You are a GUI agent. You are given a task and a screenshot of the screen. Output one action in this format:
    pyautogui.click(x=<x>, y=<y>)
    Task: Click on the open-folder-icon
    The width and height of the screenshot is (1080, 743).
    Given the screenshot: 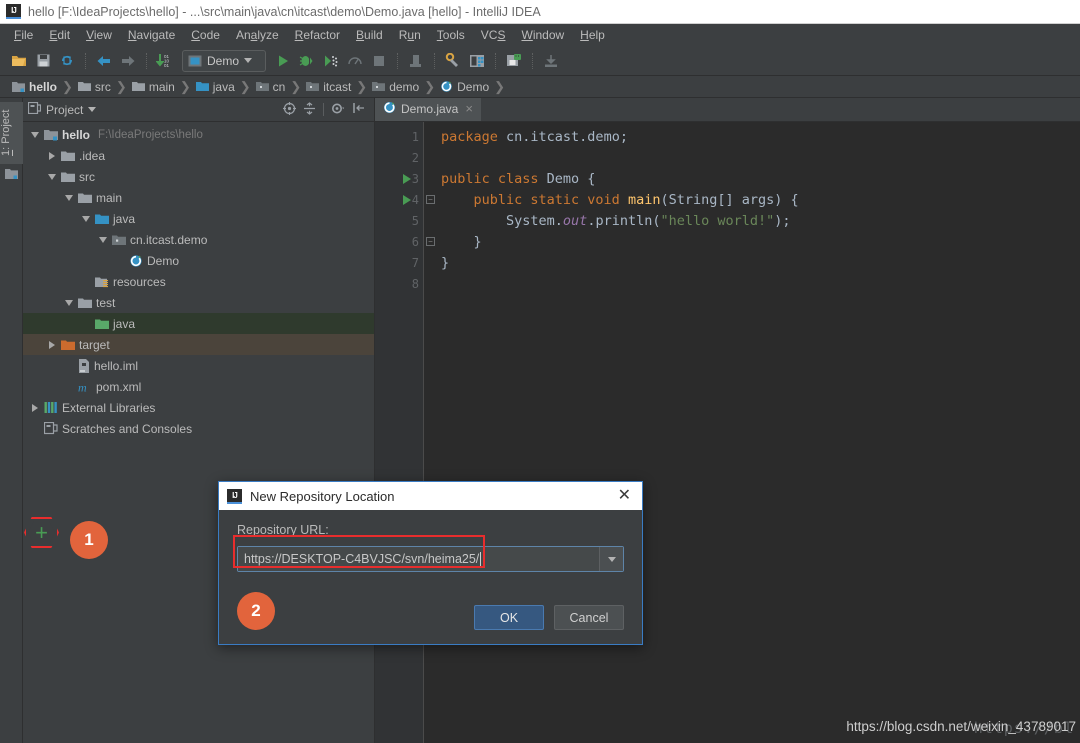 What is the action you would take?
    pyautogui.click(x=19, y=61)
    